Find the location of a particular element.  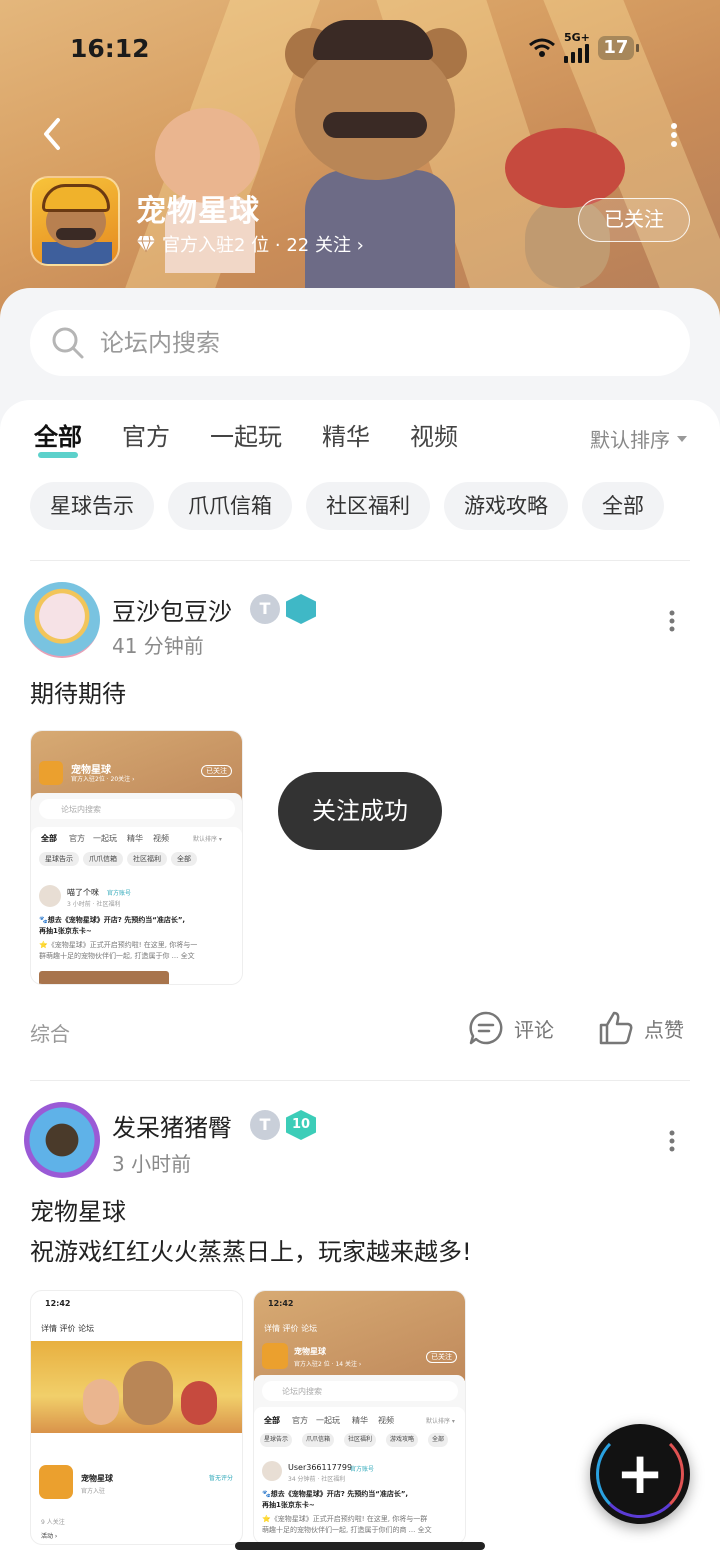

sort-label: 默认排序 is located at coordinates (630, 440).